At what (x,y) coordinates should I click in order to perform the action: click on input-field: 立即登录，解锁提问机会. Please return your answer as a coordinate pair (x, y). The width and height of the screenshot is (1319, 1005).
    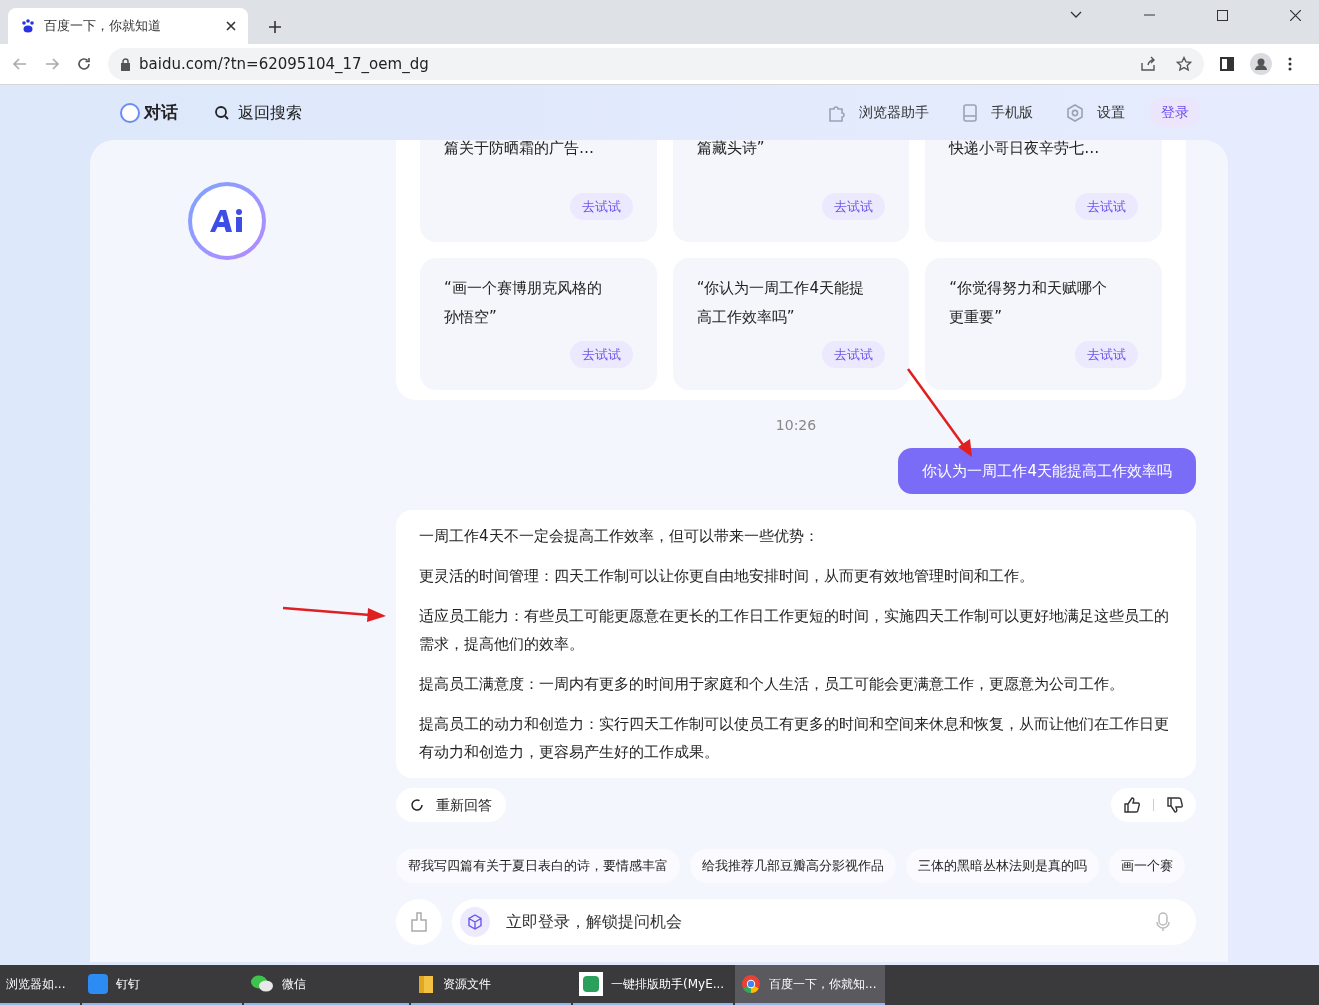
    Looking at the image, I should click on (823, 922).